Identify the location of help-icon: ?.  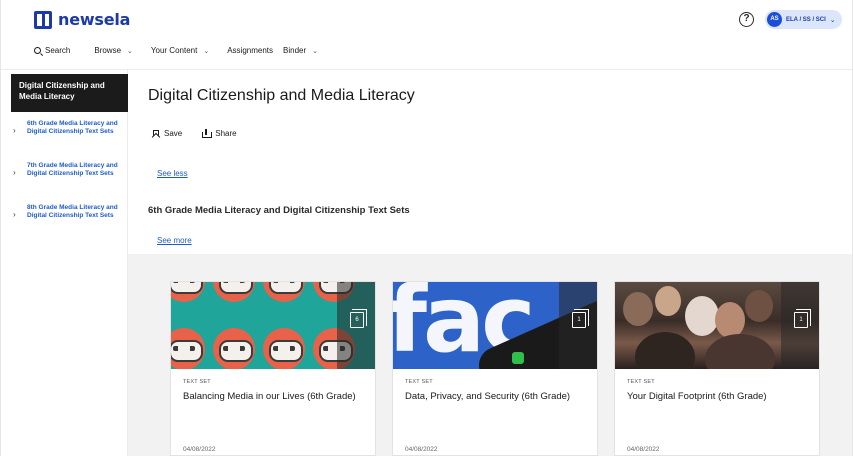
(746, 19).